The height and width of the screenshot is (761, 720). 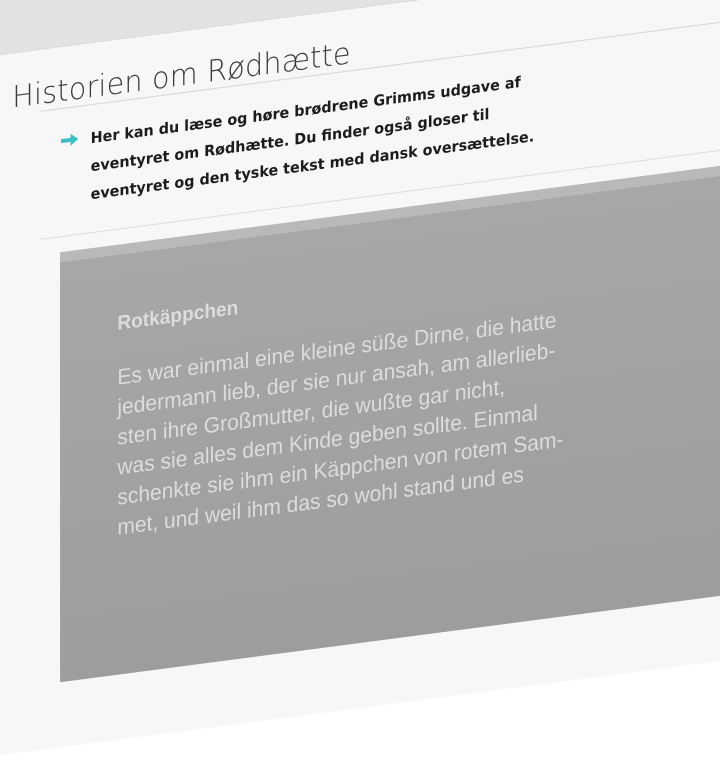 What do you see at coordinates (70, 139) in the screenshot?
I see `arrow-right-icon` at bounding box center [70, 139].